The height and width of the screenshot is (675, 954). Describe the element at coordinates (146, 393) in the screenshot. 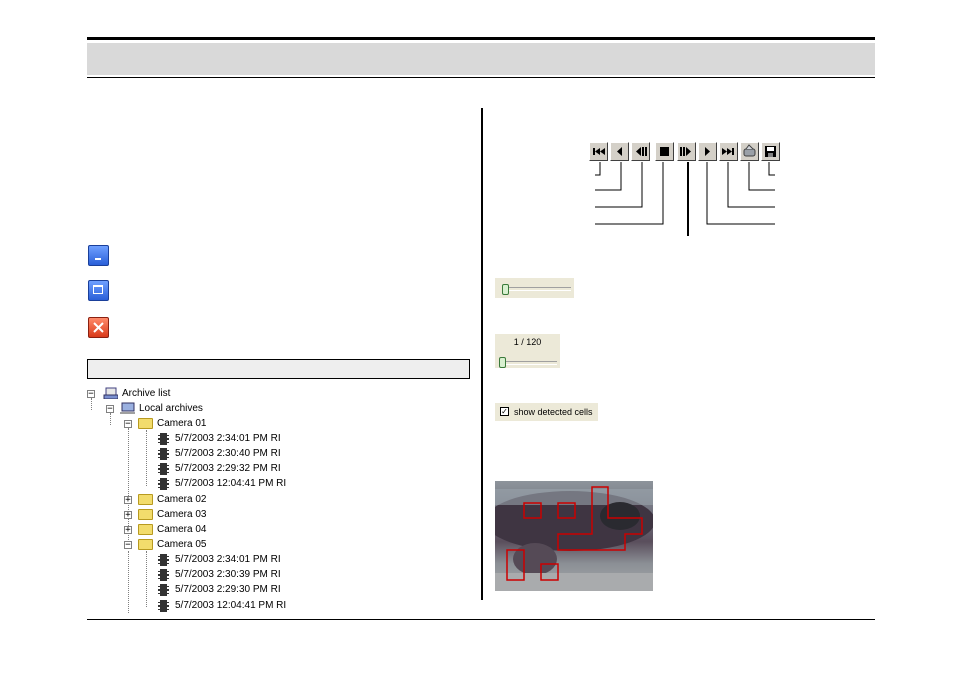

I see `tree-label: Archive list` at that location.